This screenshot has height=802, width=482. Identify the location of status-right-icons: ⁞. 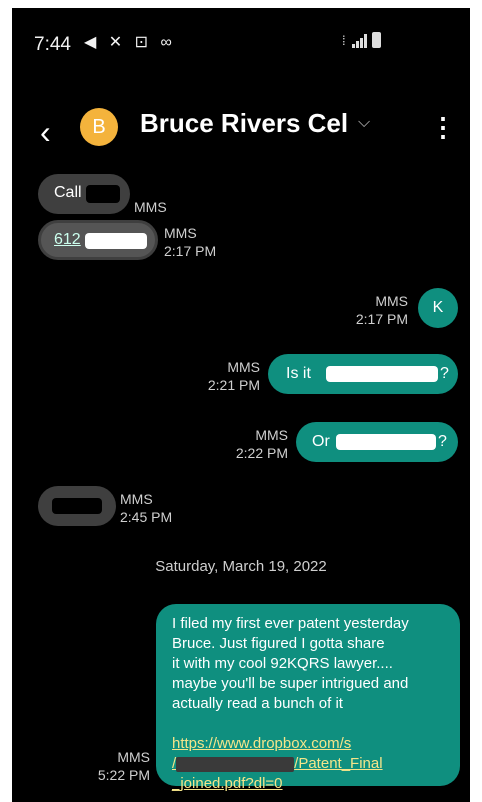
(361, 40).